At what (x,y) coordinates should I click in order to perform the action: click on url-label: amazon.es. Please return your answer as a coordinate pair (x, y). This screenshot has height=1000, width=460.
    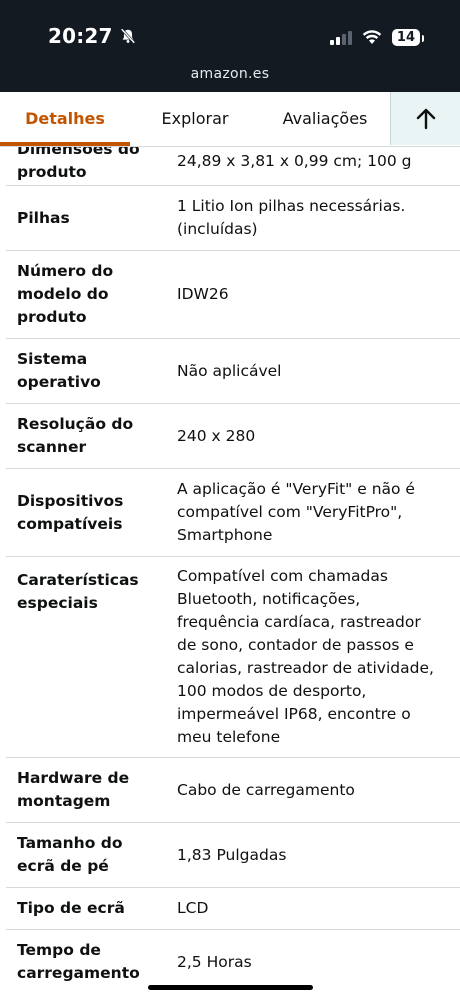
    Looking at the image, I should click on (230, 74).